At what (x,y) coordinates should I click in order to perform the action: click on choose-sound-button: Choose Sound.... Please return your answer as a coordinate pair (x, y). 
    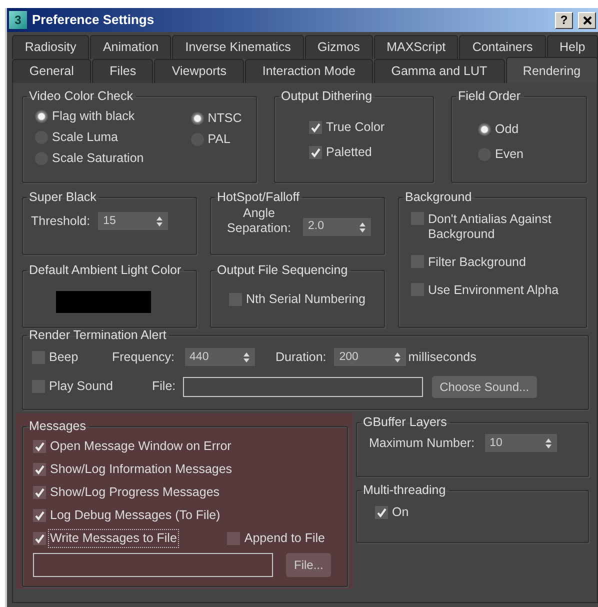
    Looking at the image, I should click on (485, 387).